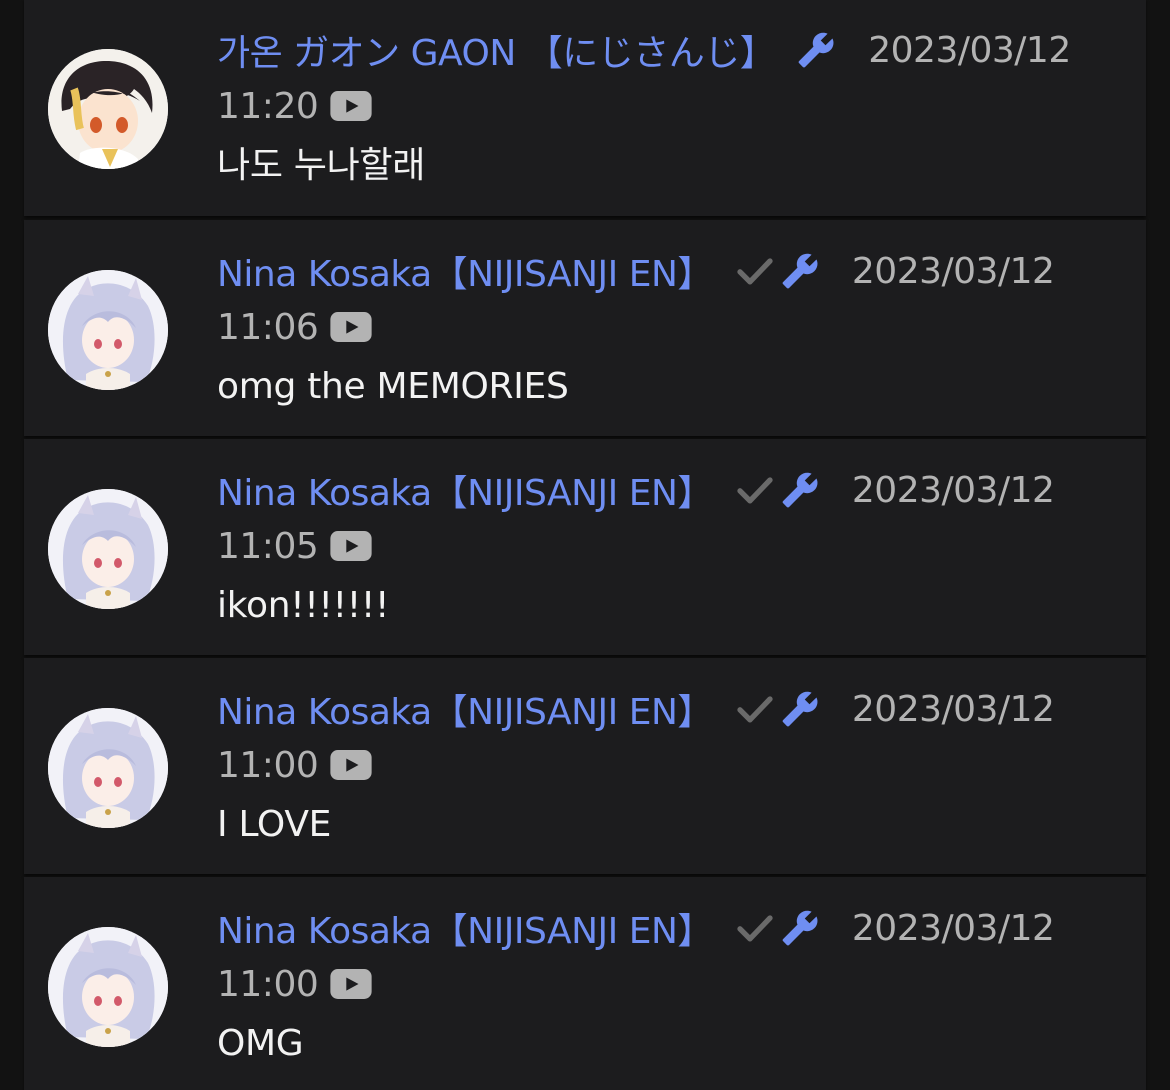  Describe the element at coordinates (303, 605) in the screenshot. I see `comment-text: ikon!!!!!!!` at that location.